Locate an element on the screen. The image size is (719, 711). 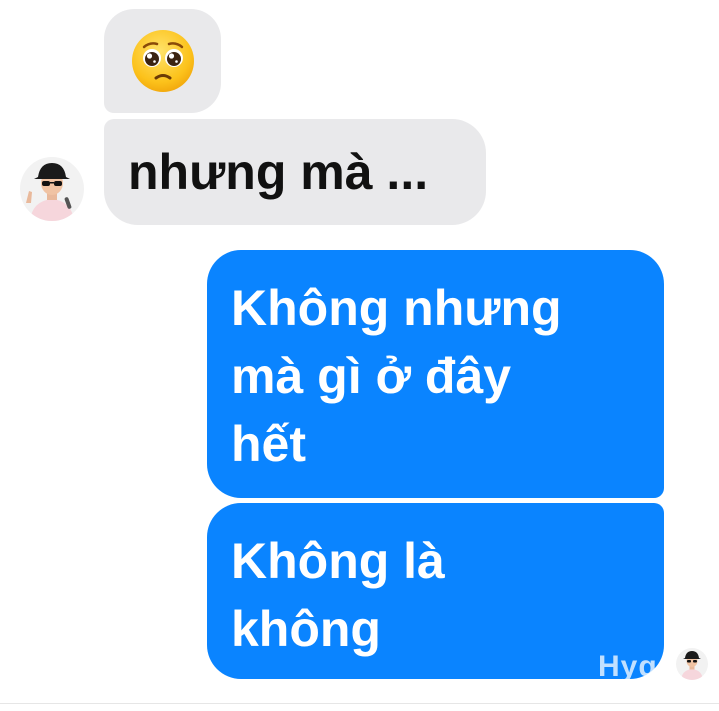
seen-receipt-avatar is located at coordinates (692, 664).